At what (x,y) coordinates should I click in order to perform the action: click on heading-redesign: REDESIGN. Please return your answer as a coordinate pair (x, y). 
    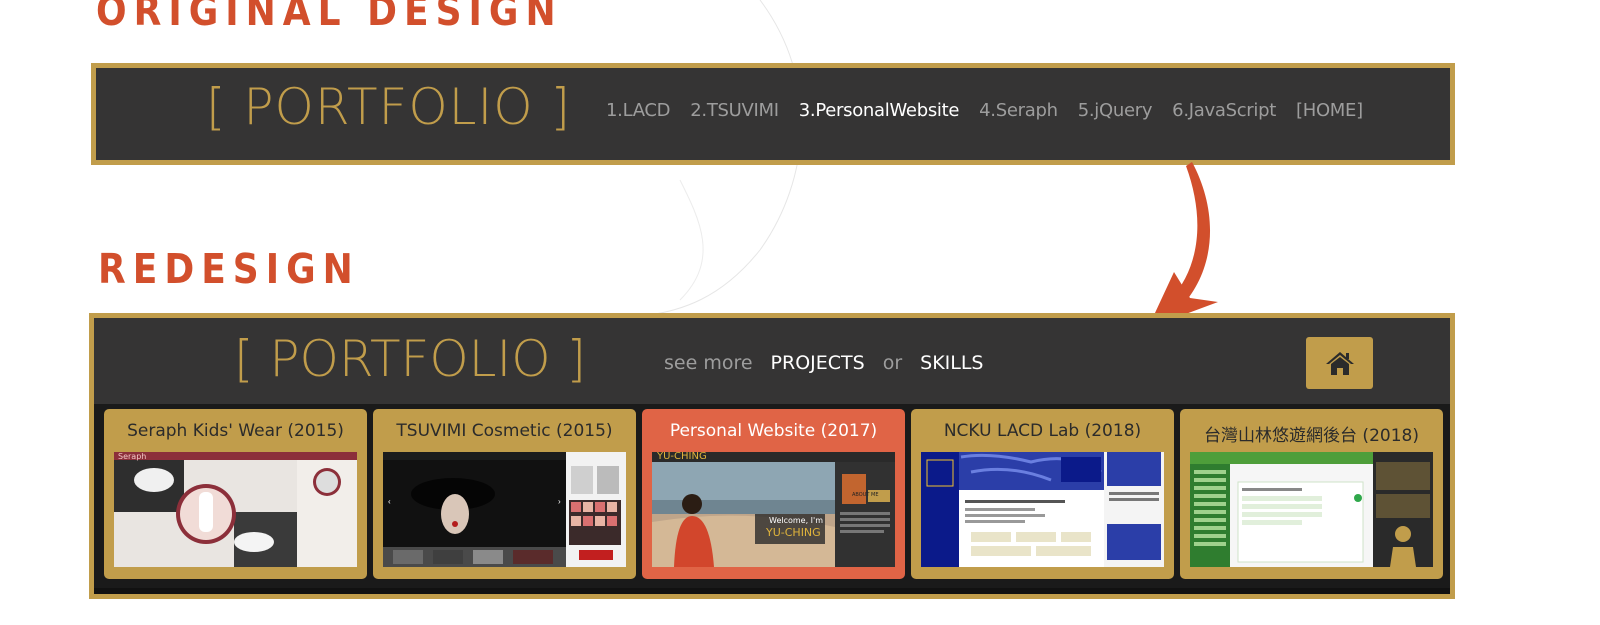
    Looking at the image, I should click on (229, 270).